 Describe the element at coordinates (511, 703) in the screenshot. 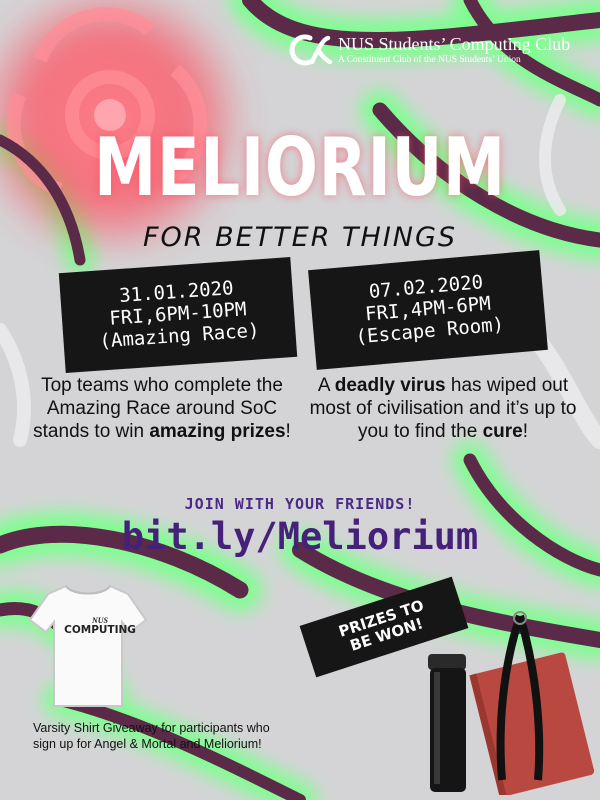

I see `prize-items-image` at that location.